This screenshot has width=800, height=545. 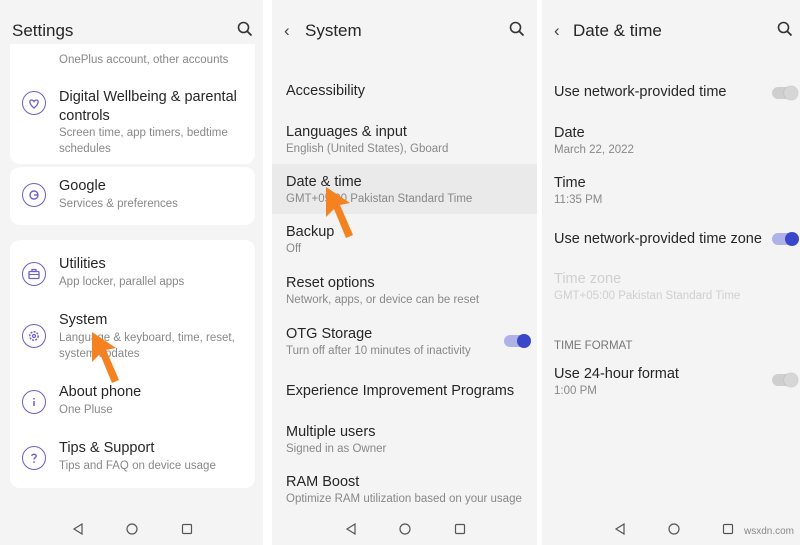 I want to click on google-sub: Services & preferences, so click(x=118, y=204).